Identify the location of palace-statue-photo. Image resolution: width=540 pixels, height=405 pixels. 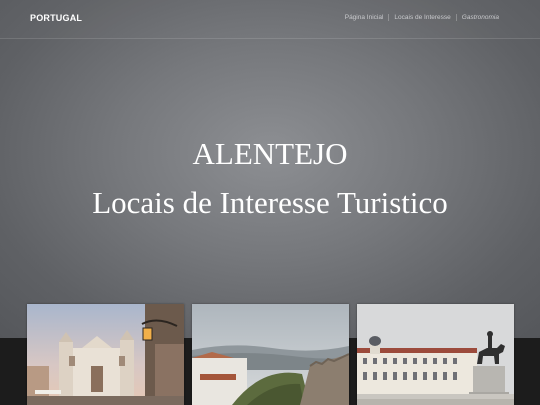
(435, 354).